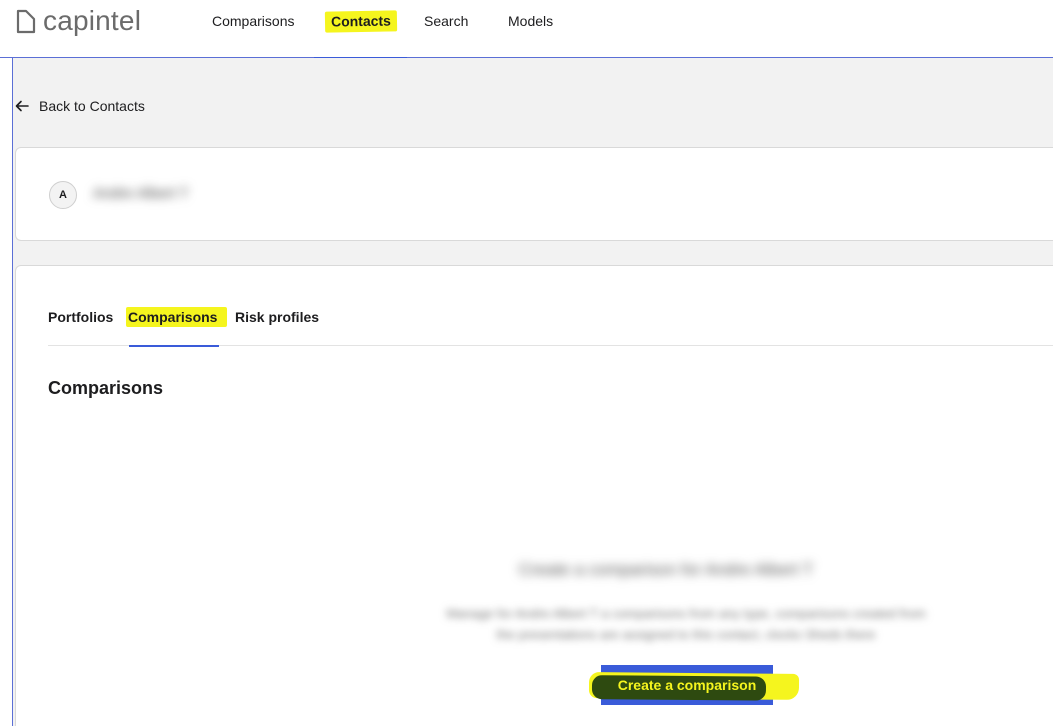  What do you see at coordinates (253, 21) in the screenshot?
I see `nav-item-label: Comparisons` at bounding box center [253, 21].